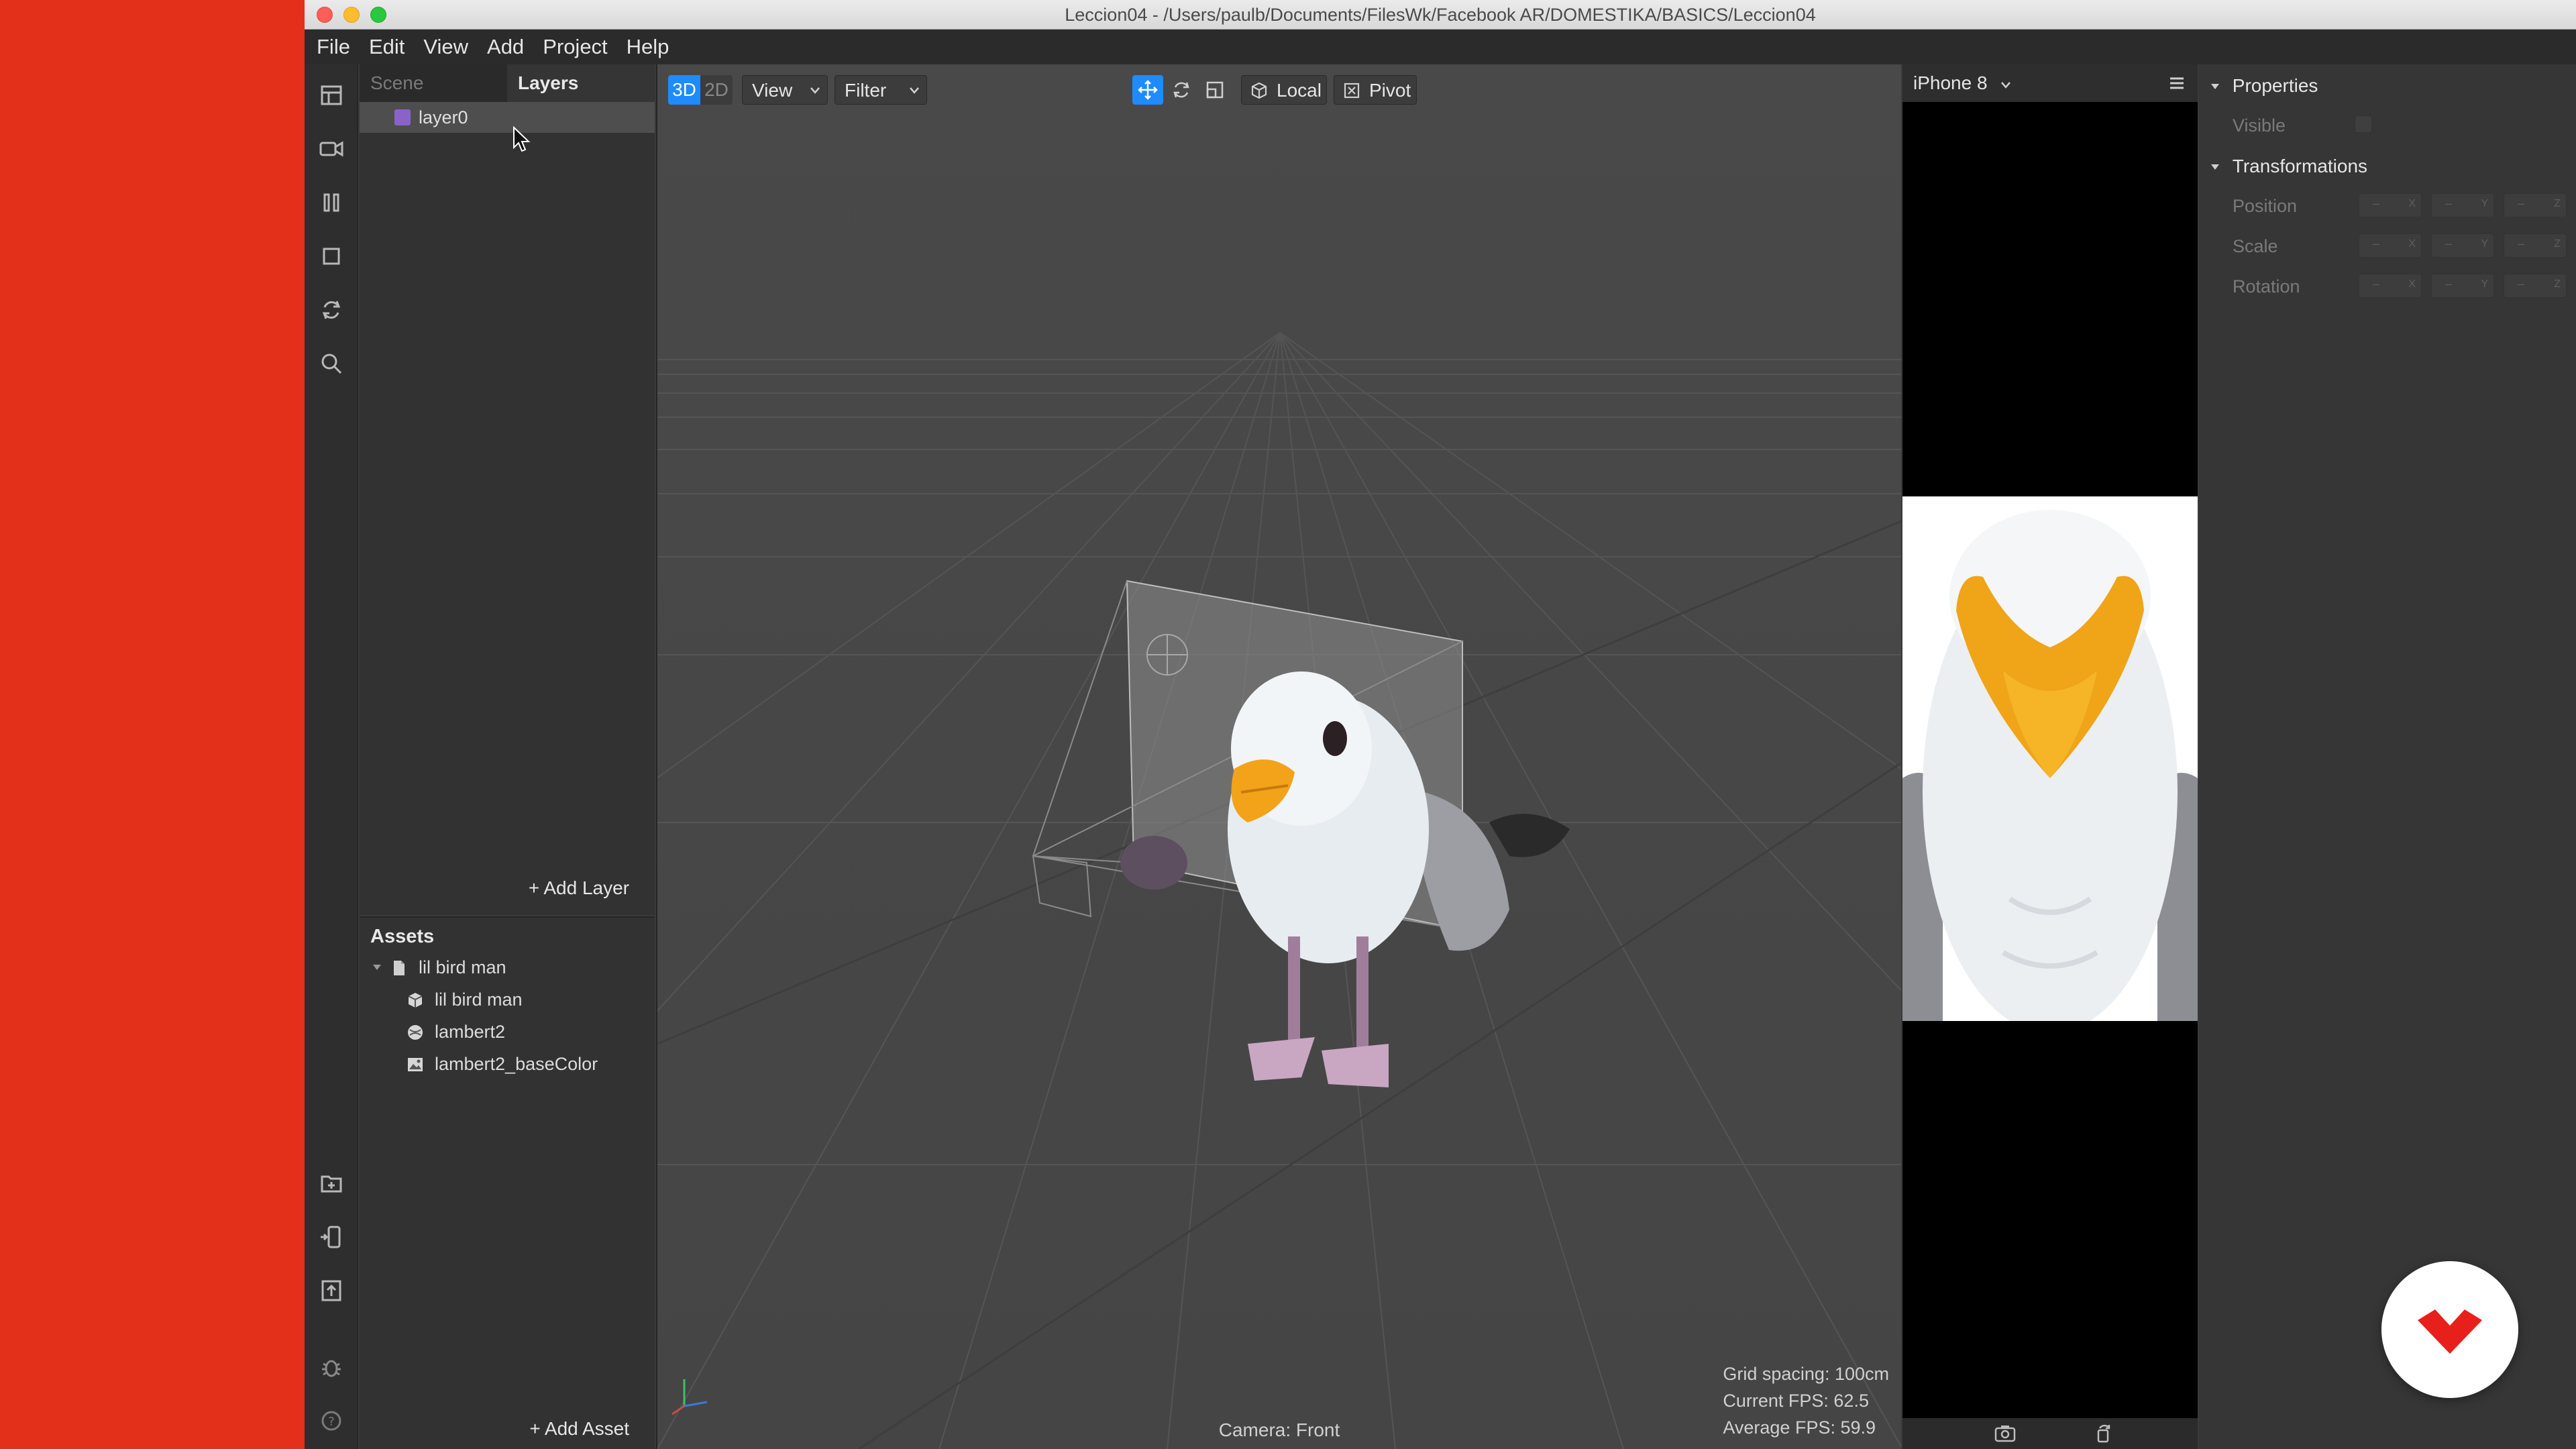 The height and width of the screenshot is (1449, 2576). I want to click on mesh-cube-icon, so click(415, 1000).